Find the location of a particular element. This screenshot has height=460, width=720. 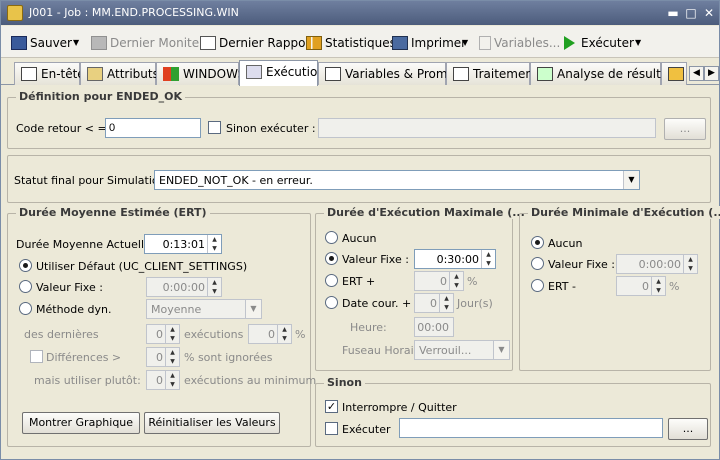

max-date-radio is located at coordinates (331, 302).